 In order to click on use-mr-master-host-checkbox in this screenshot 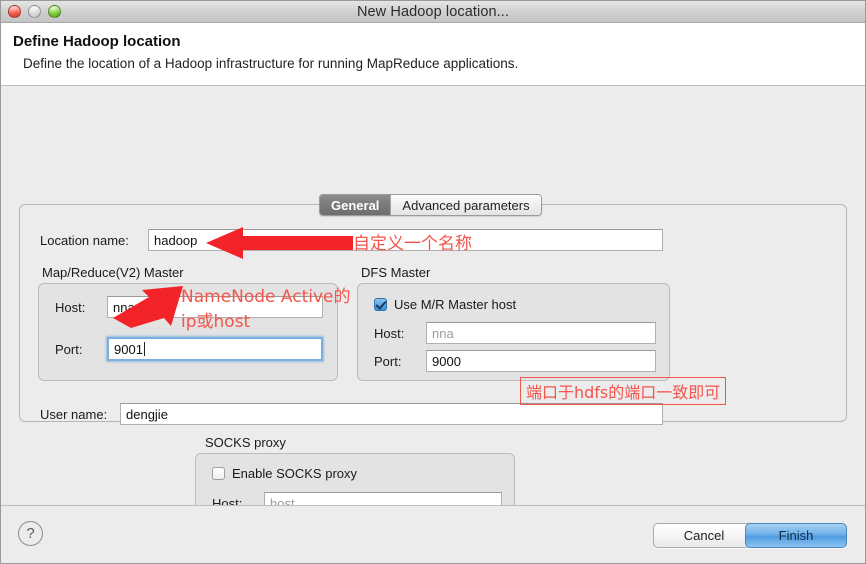, I will do `click(380, 304)`.